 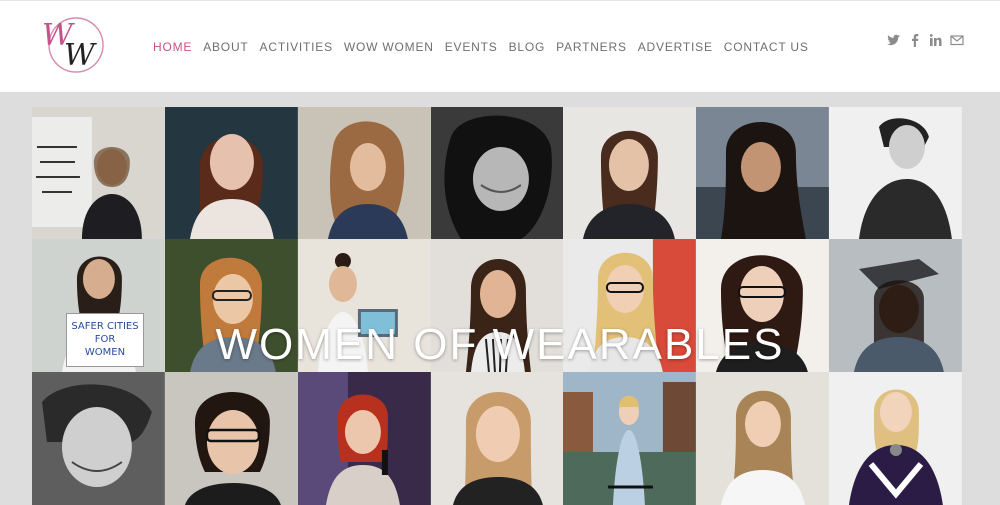 What do you see at coordinates (225, 47) in the screenshot?
I see `nav-about: ABOUT` at bounding box center [225, 47].